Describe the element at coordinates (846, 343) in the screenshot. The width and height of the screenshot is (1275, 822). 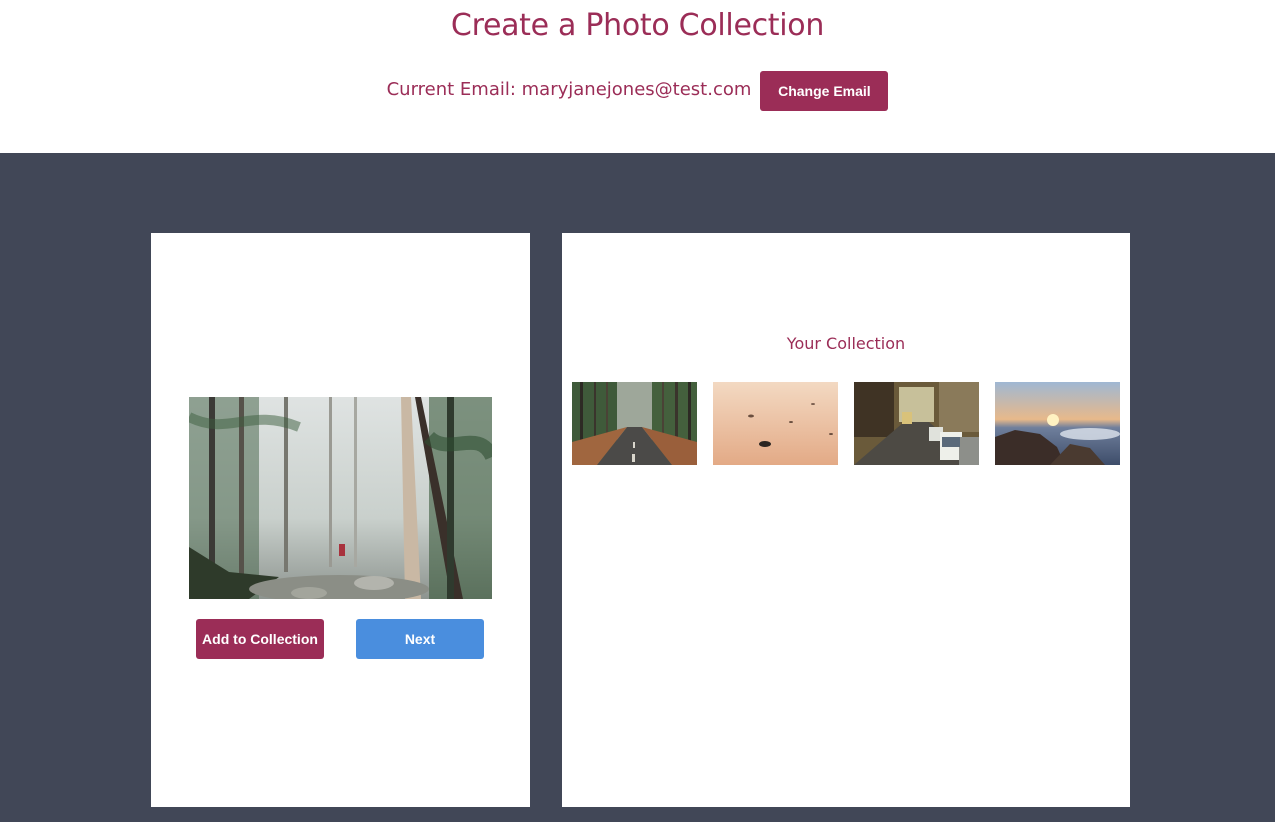
I see `collection-title: Your Collection` at that location.